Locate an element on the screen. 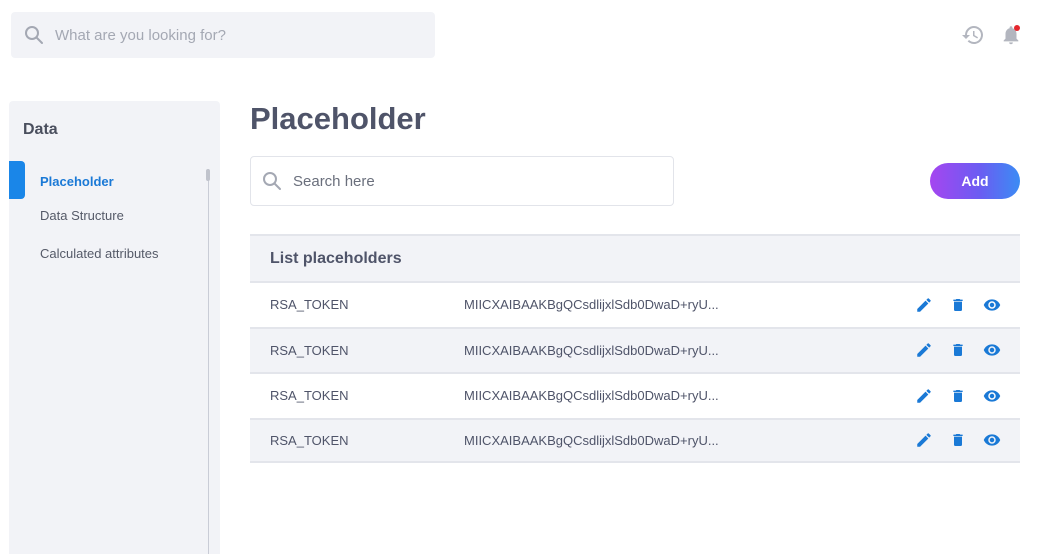 The image size is (1051, 554). sidebar-scrollbar-track is located at coordinates (208, 361).